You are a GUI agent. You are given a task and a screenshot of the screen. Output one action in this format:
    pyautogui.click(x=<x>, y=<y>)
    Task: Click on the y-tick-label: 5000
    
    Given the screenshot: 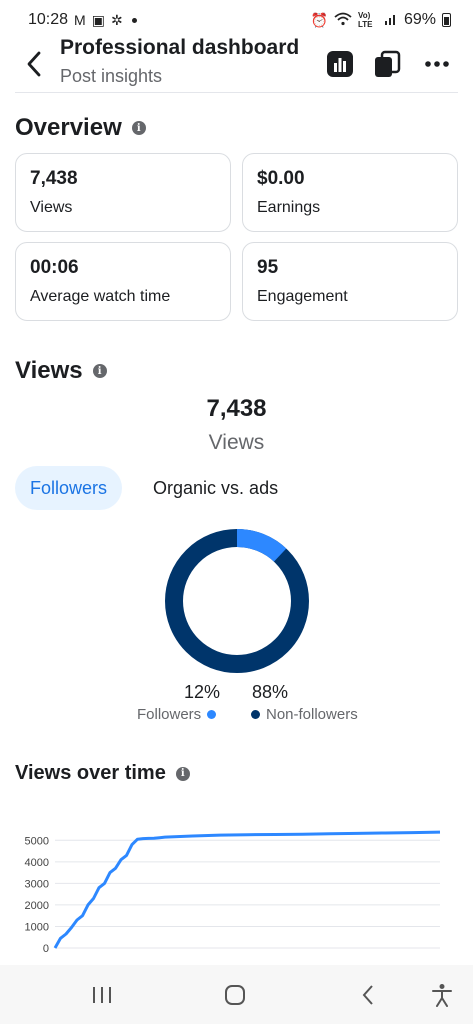 What is the action you would take?
    pyautogui.click(x=37, y=841)
    